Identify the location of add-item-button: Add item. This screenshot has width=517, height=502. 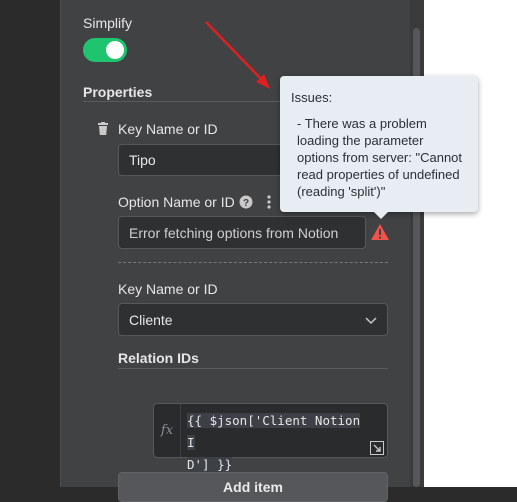
(253, 487).